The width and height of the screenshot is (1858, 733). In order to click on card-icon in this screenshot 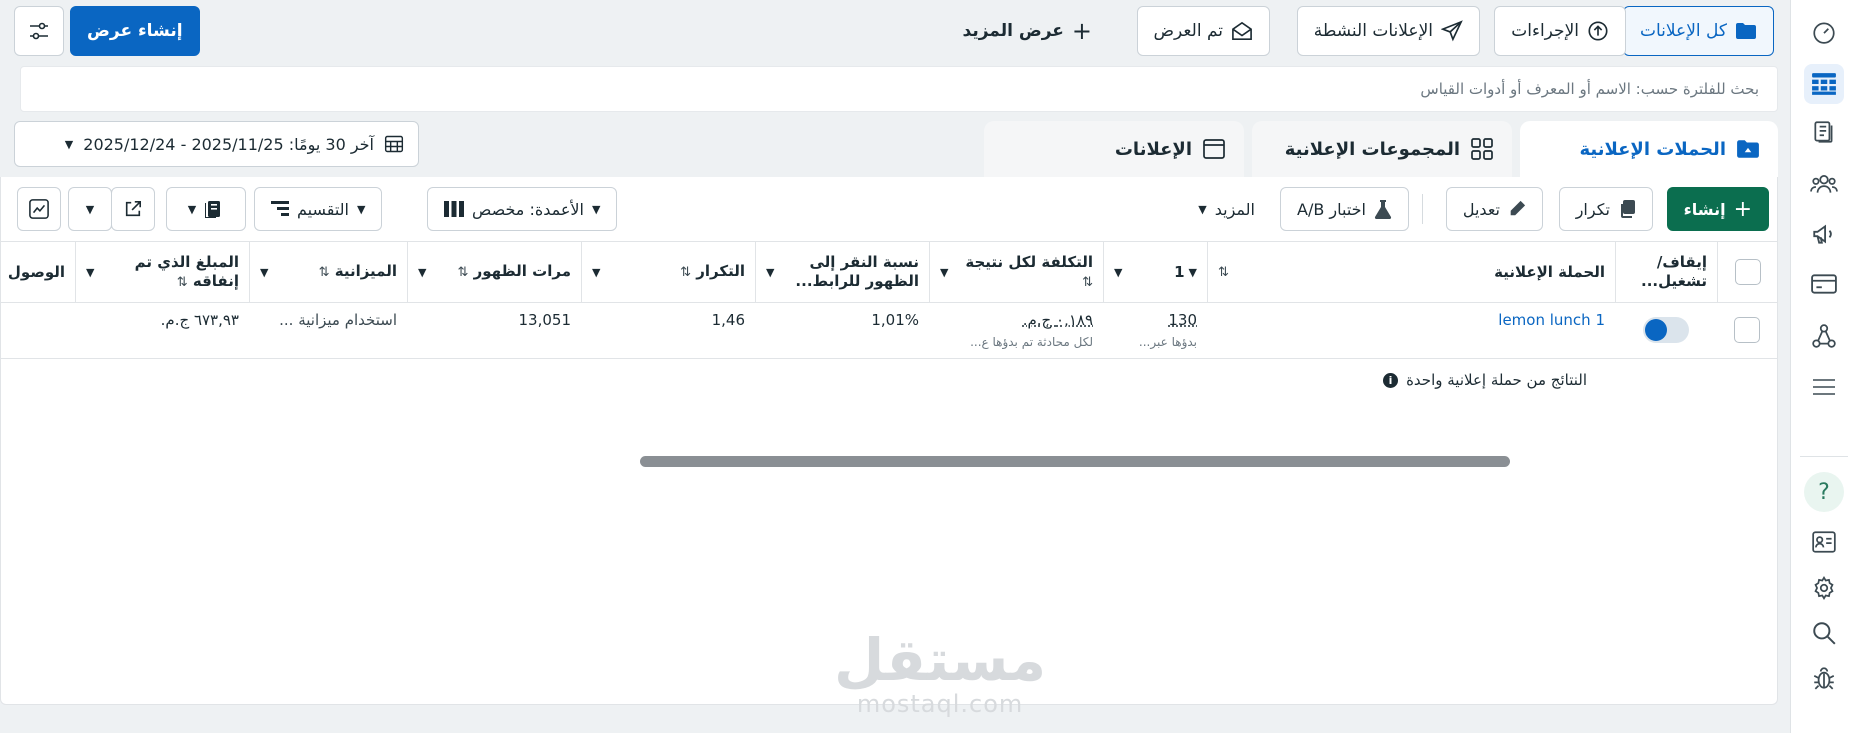, I will do `click(1824, 284)`.